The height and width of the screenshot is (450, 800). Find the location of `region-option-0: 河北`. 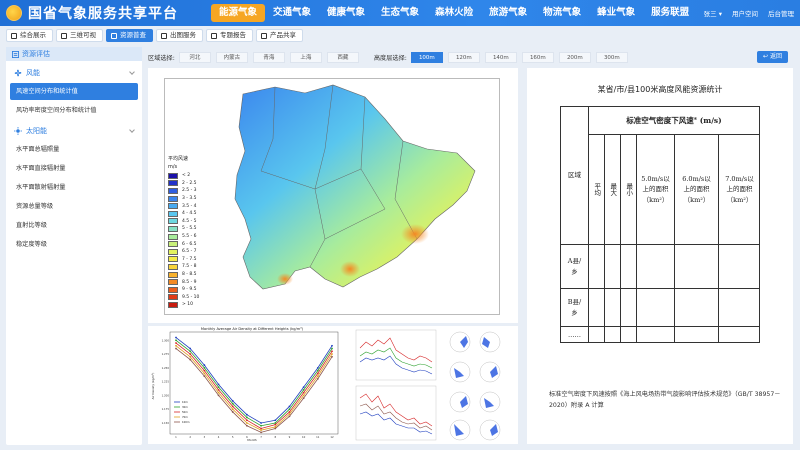

region-option-0: 河北 is located at coordinates (194, 57).